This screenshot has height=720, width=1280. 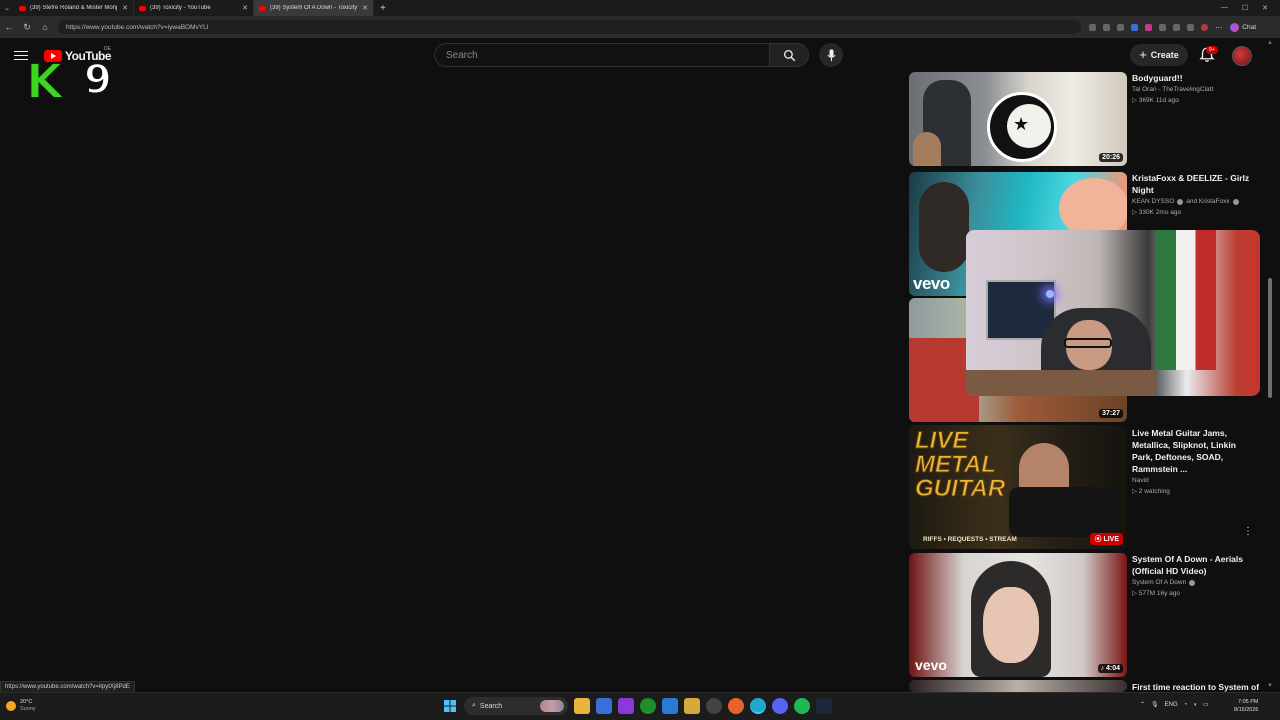 I want to click on channel-name: KEAN DYSSO and KristaFoxx, so click(x=1194, y=201).